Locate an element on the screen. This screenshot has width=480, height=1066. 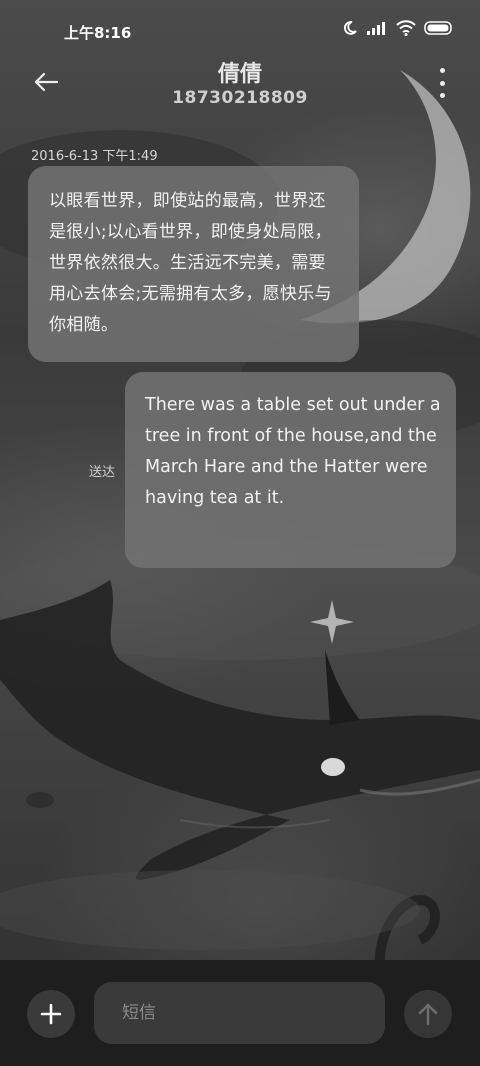
battery-icon is located at coordinates (438, 28).